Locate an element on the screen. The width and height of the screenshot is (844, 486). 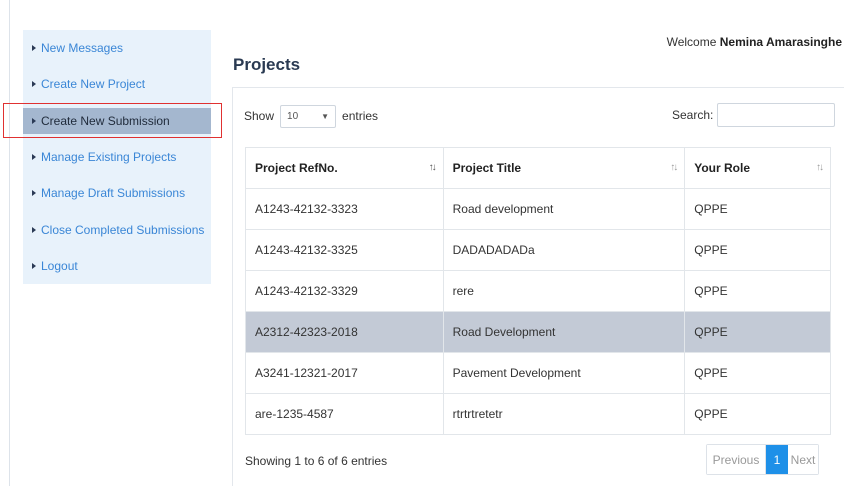
table-row: A1243-42132-3325 DADADADADa QPPE is located at coordinates (538, 250).